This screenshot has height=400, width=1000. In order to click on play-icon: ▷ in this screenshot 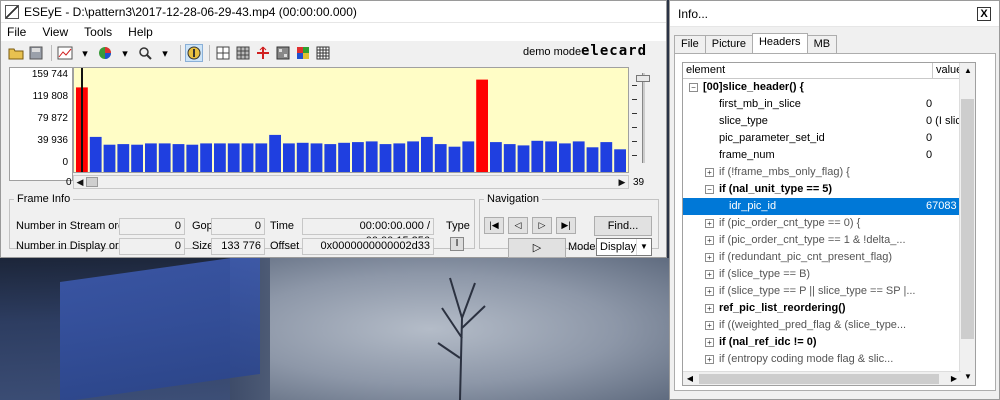, I will do `click(537, 248)`.